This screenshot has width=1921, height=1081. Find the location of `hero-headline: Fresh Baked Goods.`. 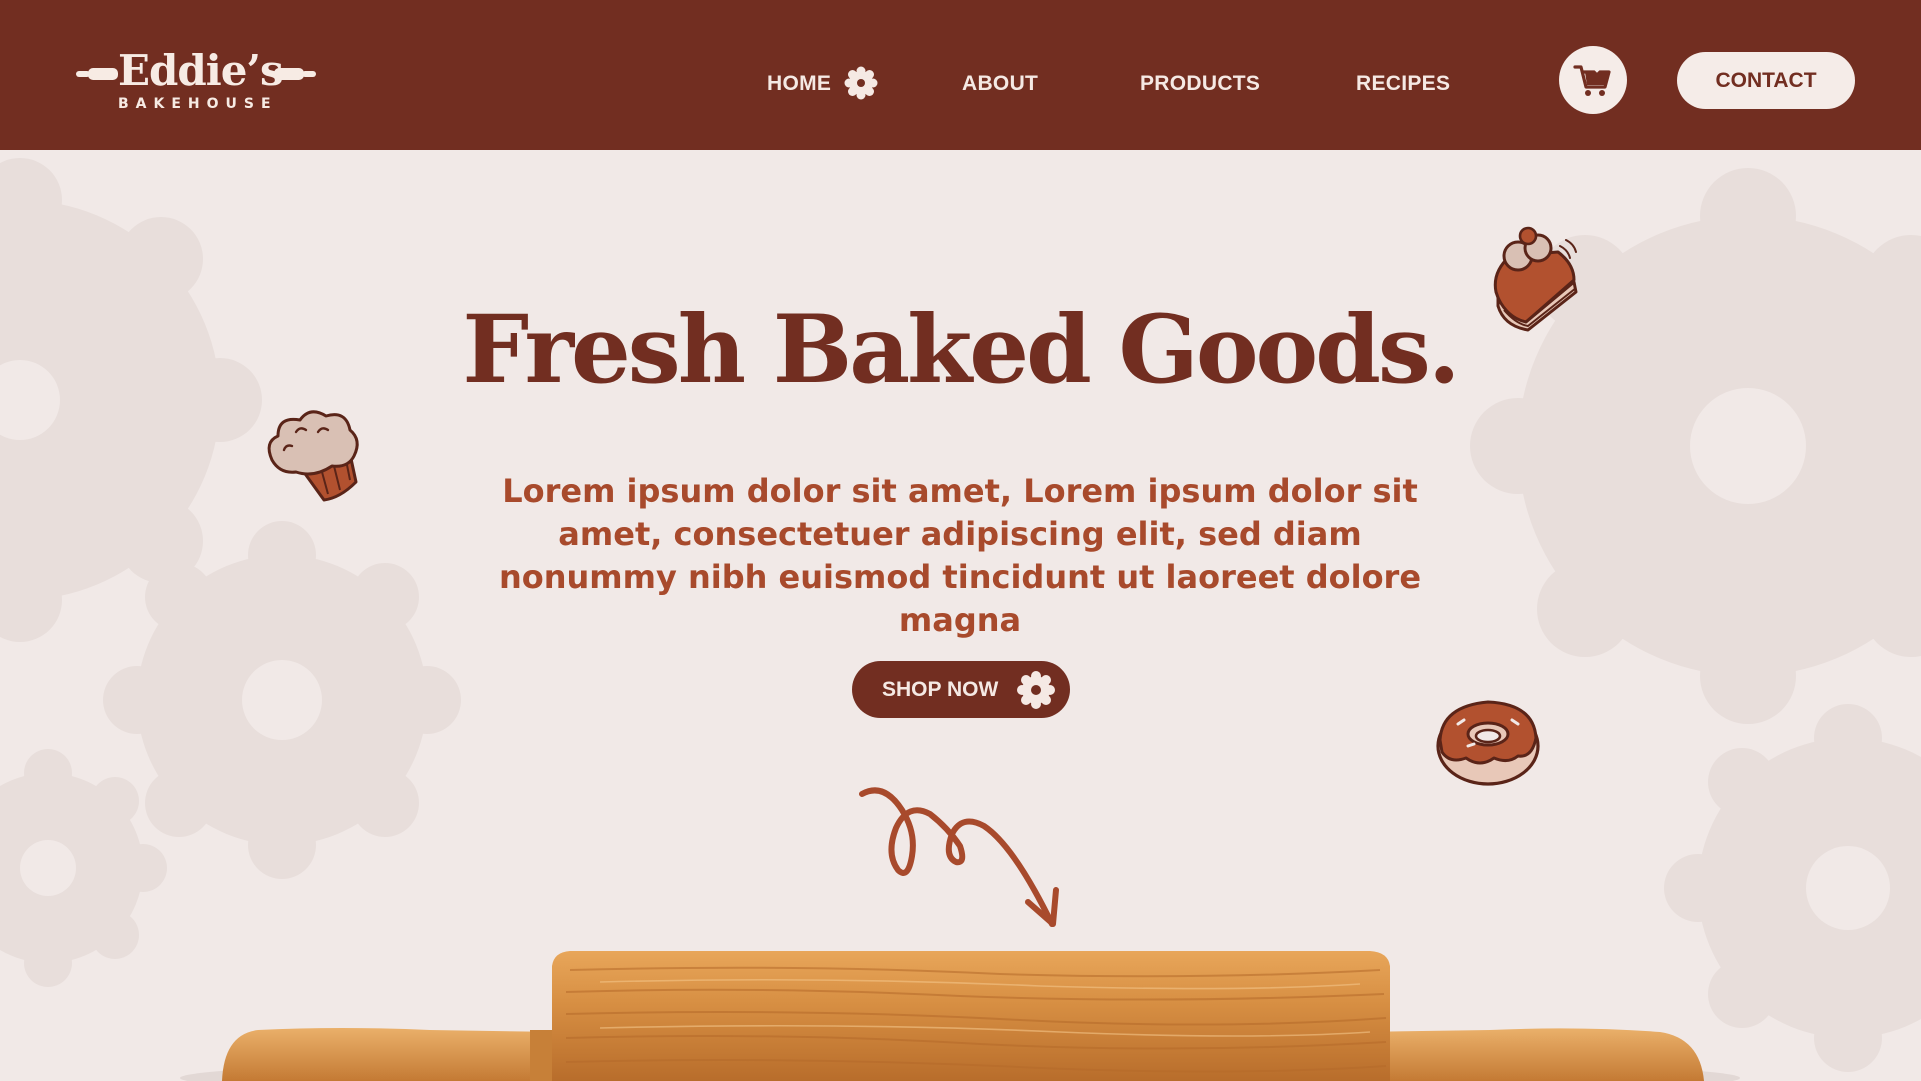

hero-headline: Fresh Baked Goods. is located at coordinates (961, 350).